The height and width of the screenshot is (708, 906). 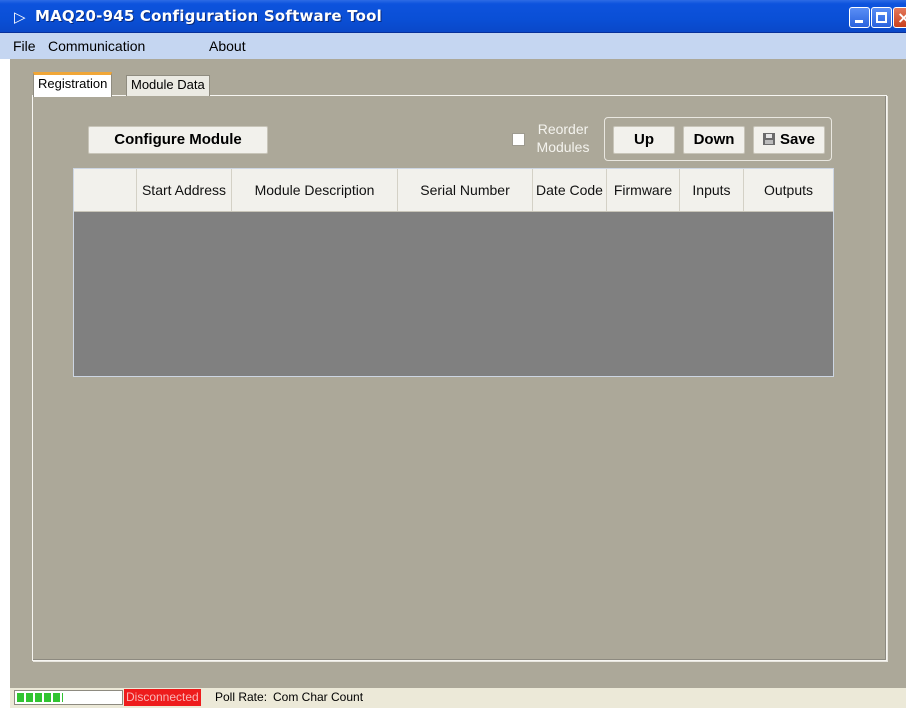 What do you see at coordinates (73, 84) in the screenshot?
I see `tab-registration: Registration` at bounding box center [73, 84].